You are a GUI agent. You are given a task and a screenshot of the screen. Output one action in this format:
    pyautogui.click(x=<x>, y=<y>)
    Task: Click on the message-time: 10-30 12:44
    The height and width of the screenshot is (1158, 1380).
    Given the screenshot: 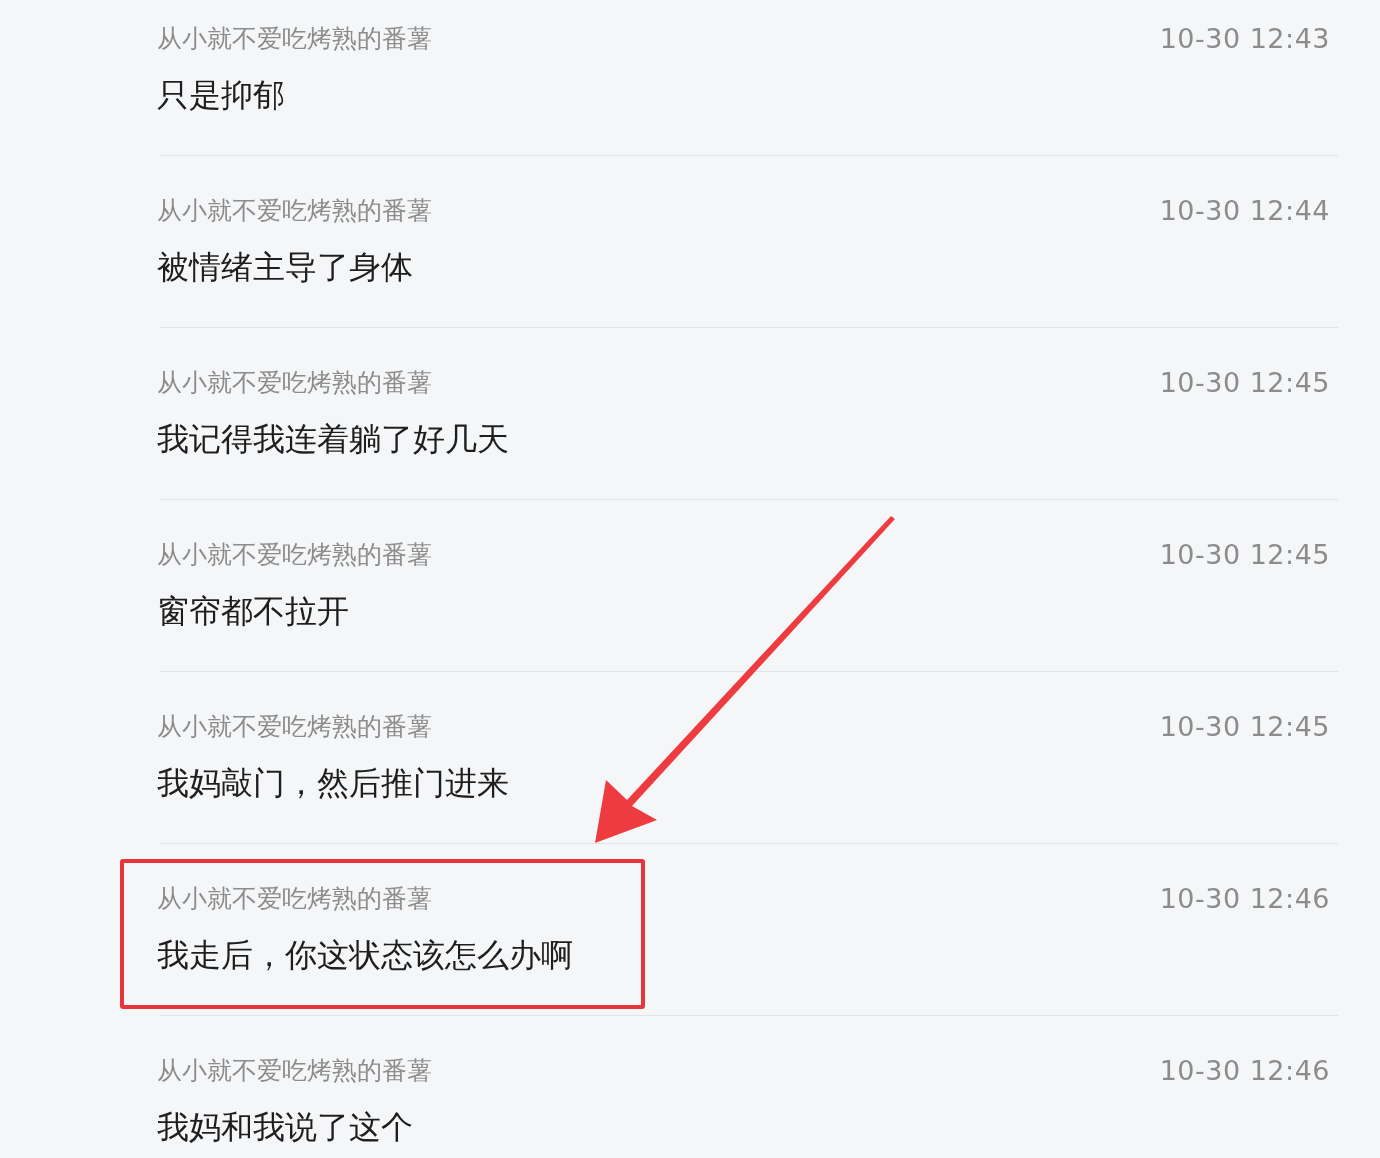 What is the action you would take?
    pyautogui.click(x=1244, y=210)
    